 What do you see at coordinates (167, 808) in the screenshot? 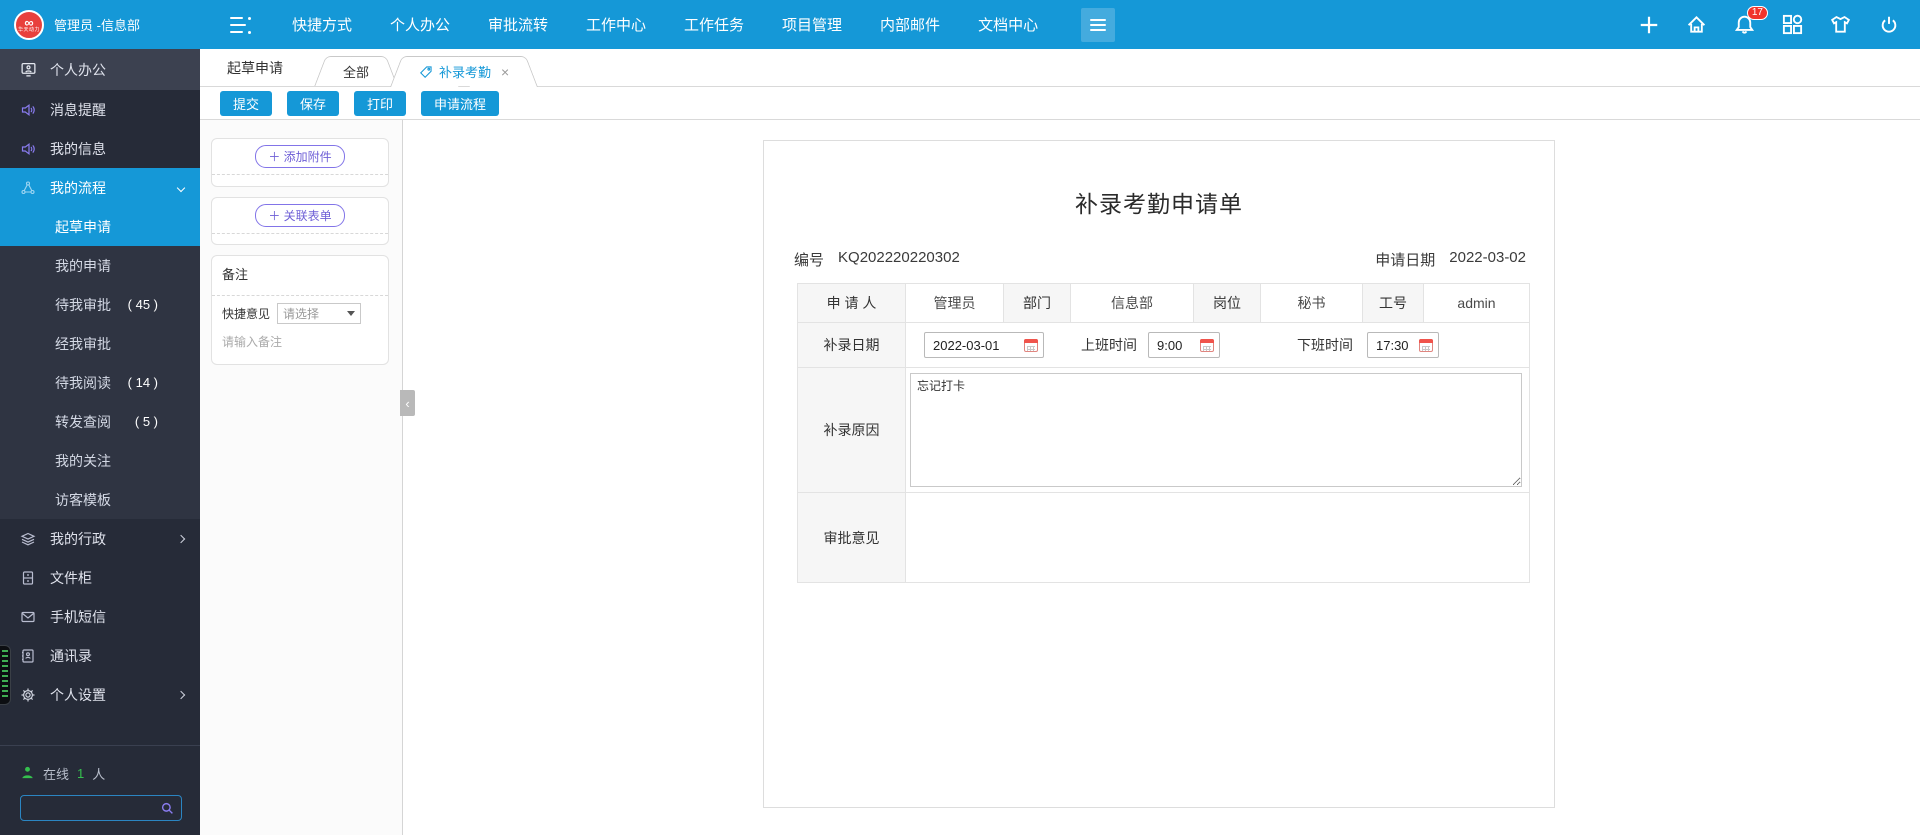
I see `search-icon` at bounding box center [167, 808].